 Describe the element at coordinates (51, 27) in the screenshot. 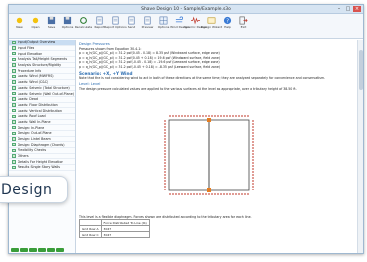

I see `toolbar-button-label: Save` at that location.